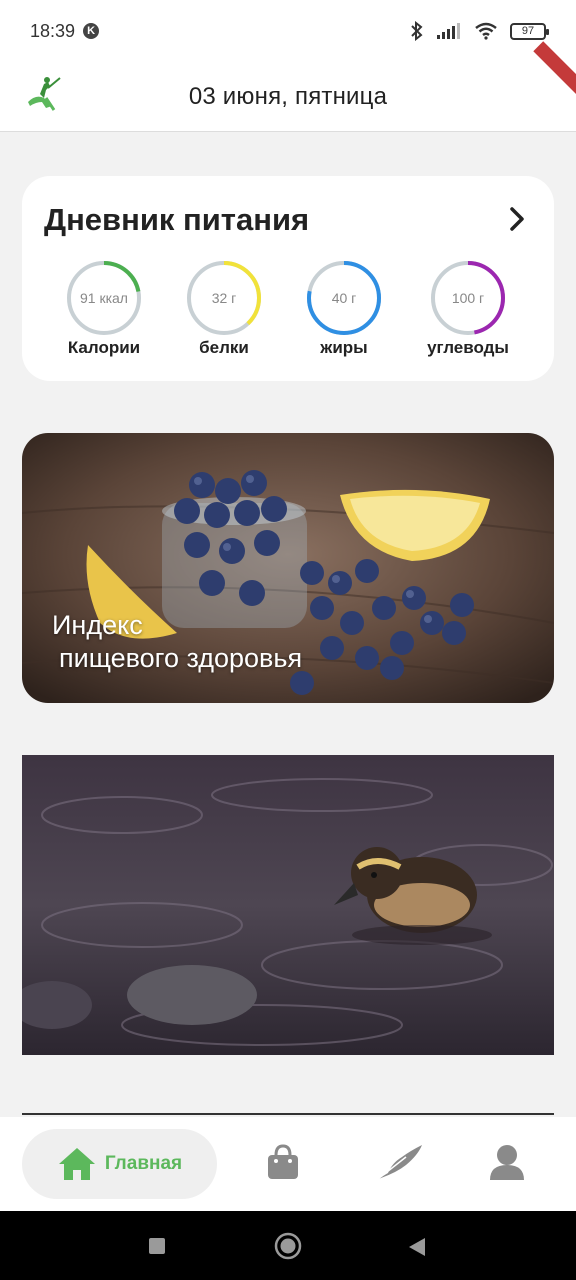 The width and height of the screenshot is (576, 1280). Describe the element at coordinates (448, 31) in the screenshot. I see `signal-icon` at that location.